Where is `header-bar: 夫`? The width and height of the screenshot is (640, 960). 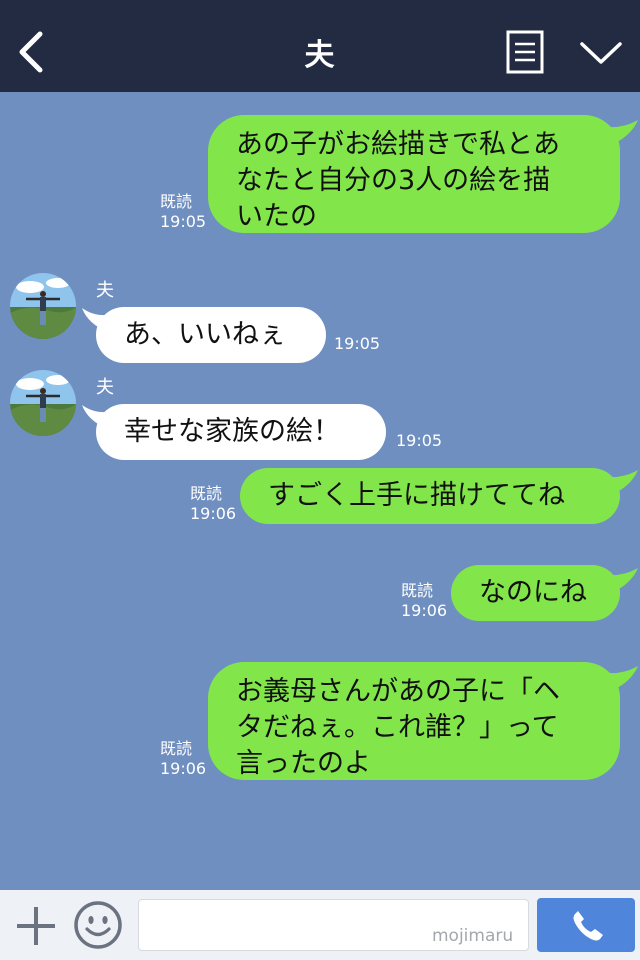 header-bar: 夫 is located at coordinates (320, 46).